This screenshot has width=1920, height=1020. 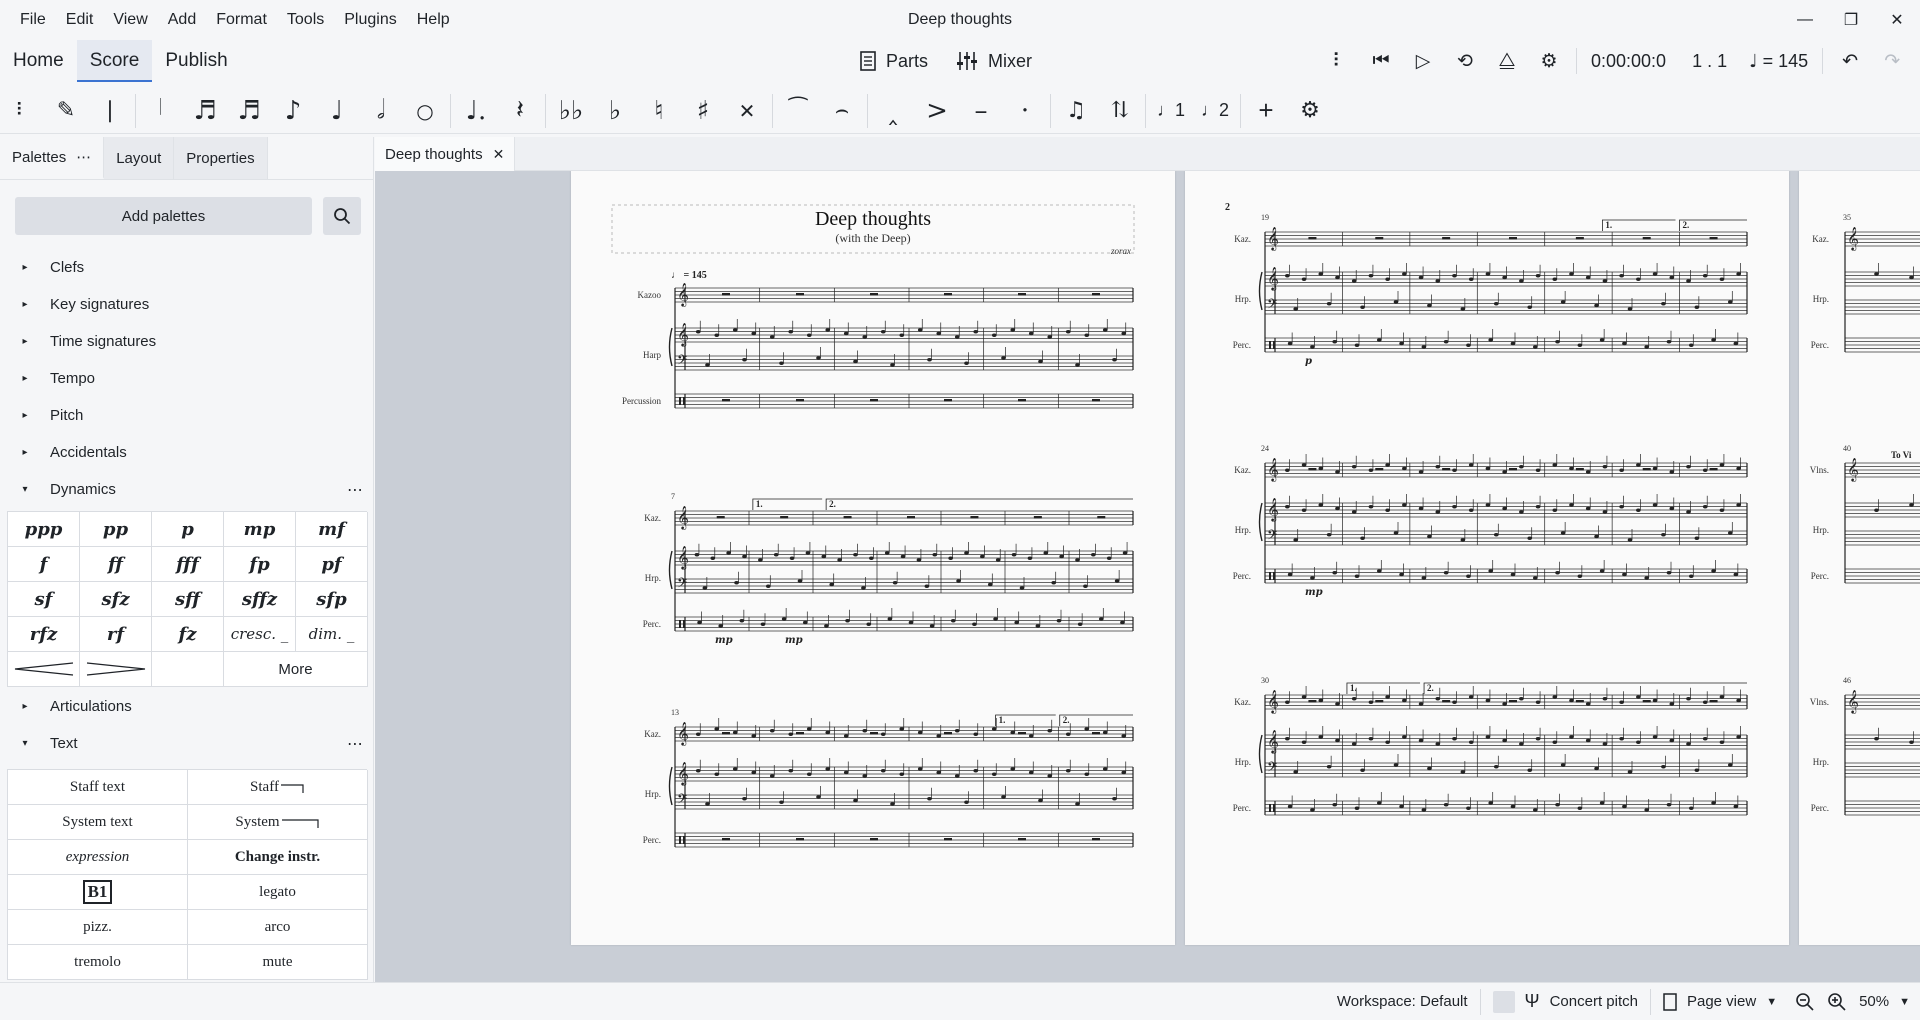 I want to click on double-sharp-icon: ✕, so click(x=747, y=111).